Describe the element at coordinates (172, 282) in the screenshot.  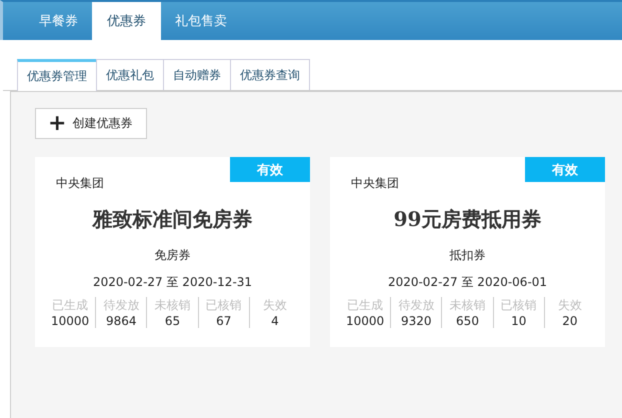
I see `validity-period: 2020-02-27 至 2020-12-31` at that location.